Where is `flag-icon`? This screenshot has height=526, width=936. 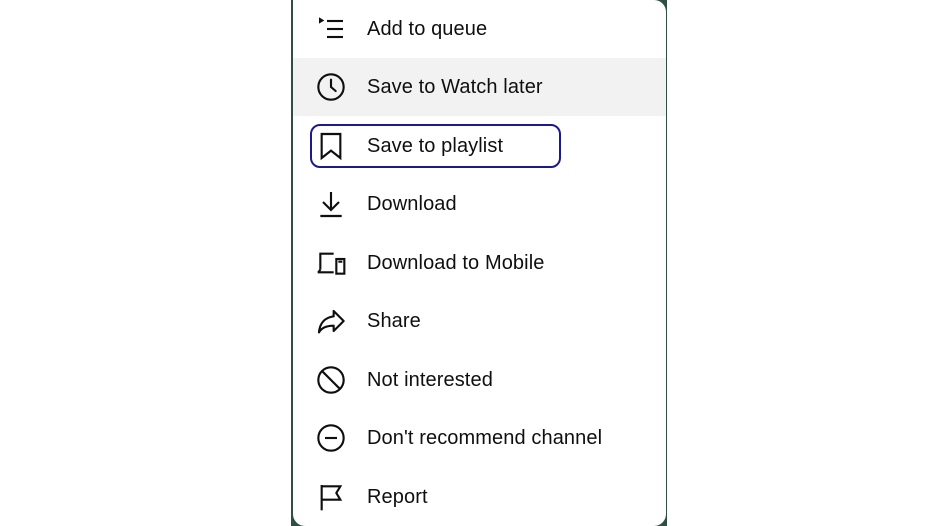 flag-icon is located at coordinates (331, 497).